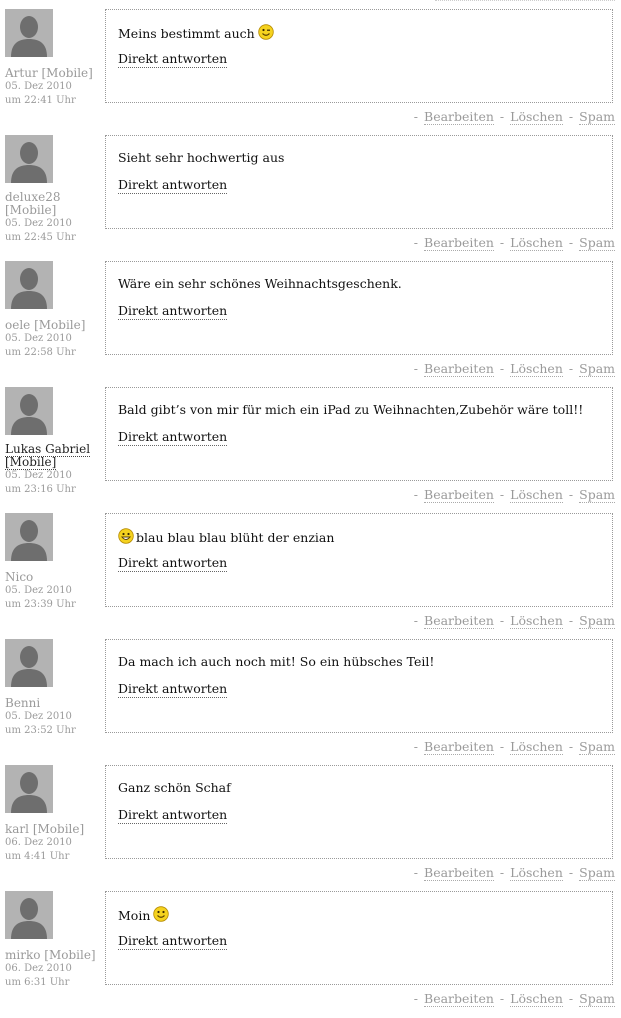  What do you see at coordinates (186, 33) in the screenshot?
I see `comment-text-content: Meins bestimmt auch` at bounding box center [186, 33].